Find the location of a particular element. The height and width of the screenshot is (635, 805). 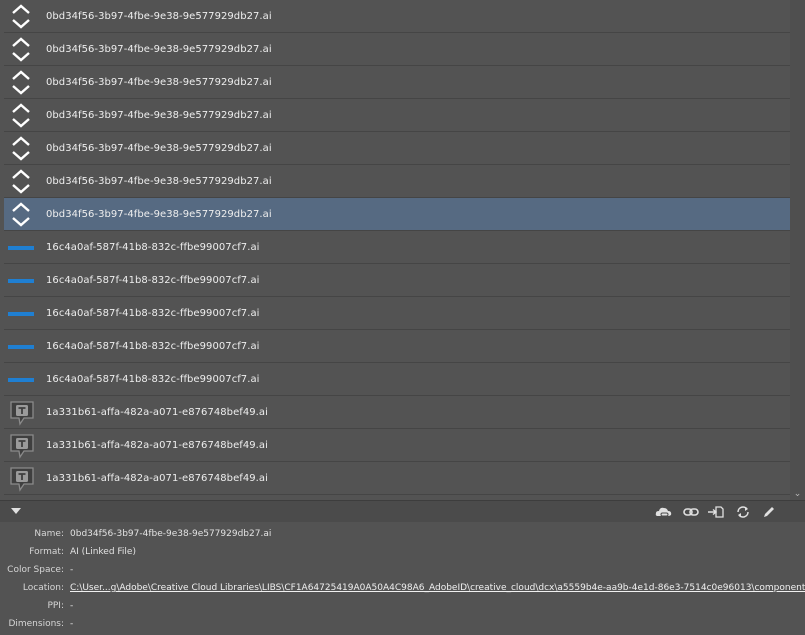

info-row: Color Space: - is located at coordinates (402, 570).